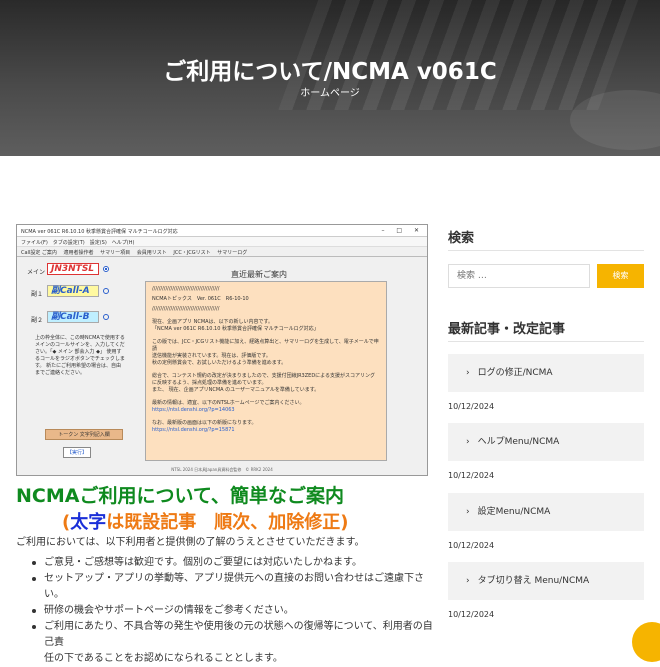 The image size is (660, 667). Describe the element at coordinates (518, 442) in the screenshot. I see `recent-post-title: ヘルプMenu/NCMA` at that location.